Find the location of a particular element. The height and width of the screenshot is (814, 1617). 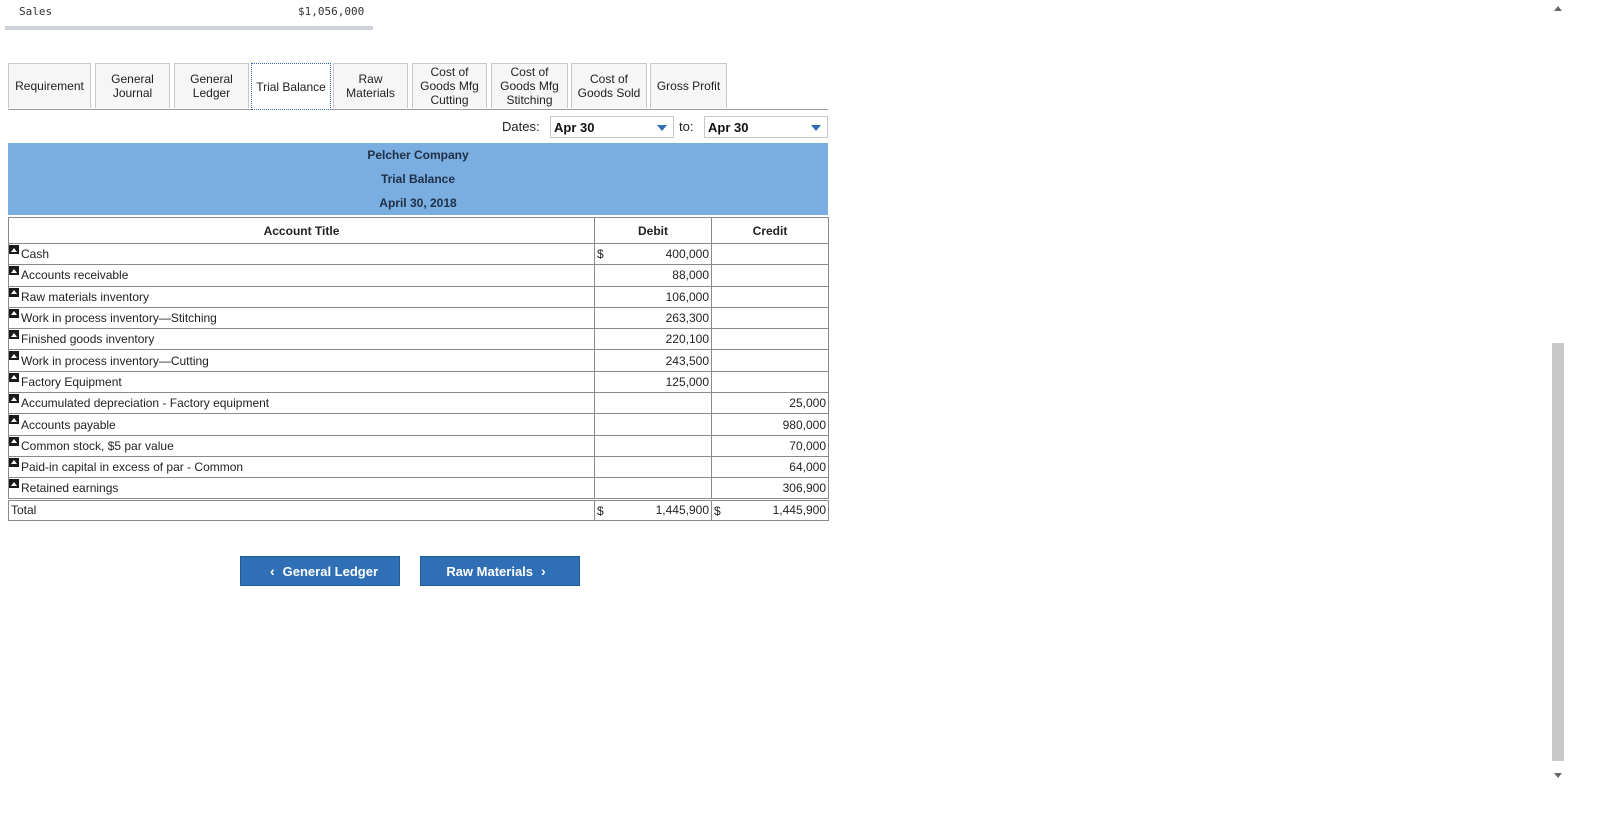

tab-cogm-stitching: Cost of Goods Mfg Stitching is located at coordinates (529, 85).